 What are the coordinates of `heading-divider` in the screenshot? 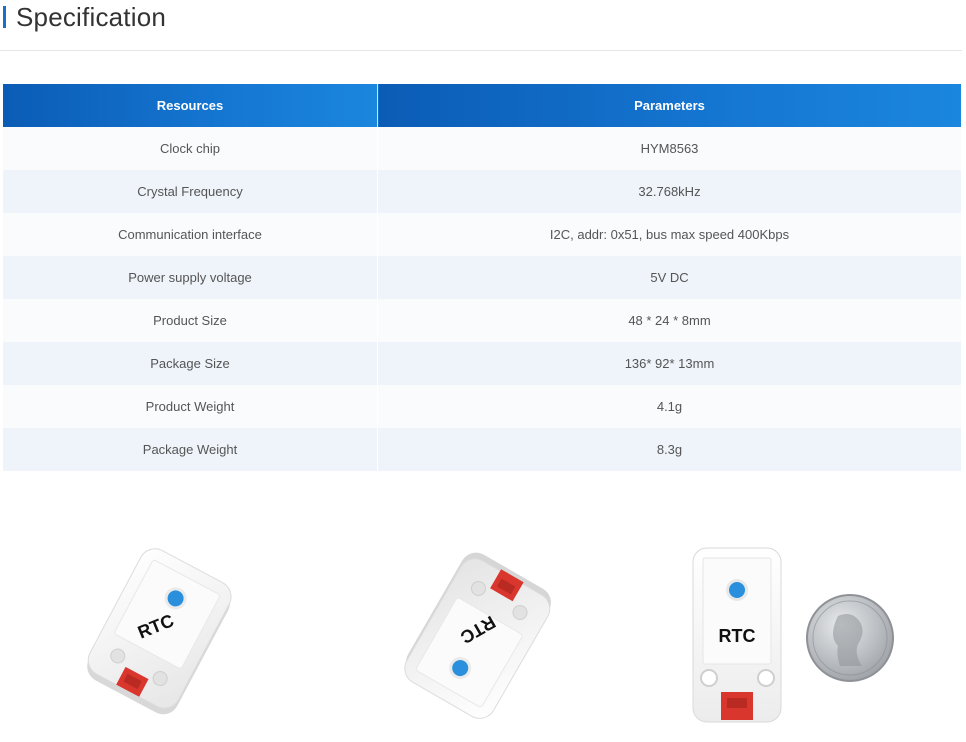 It's located at (481, 50).